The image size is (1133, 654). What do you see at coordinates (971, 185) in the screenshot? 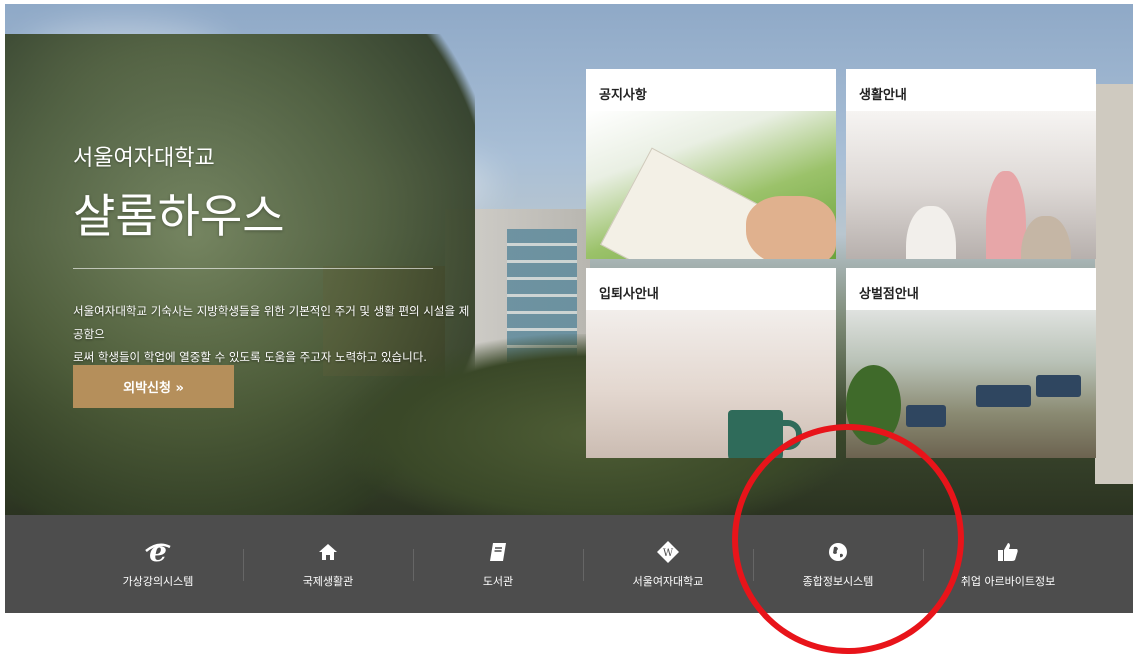
I see `students-photo` at bounding box center [971, 185].